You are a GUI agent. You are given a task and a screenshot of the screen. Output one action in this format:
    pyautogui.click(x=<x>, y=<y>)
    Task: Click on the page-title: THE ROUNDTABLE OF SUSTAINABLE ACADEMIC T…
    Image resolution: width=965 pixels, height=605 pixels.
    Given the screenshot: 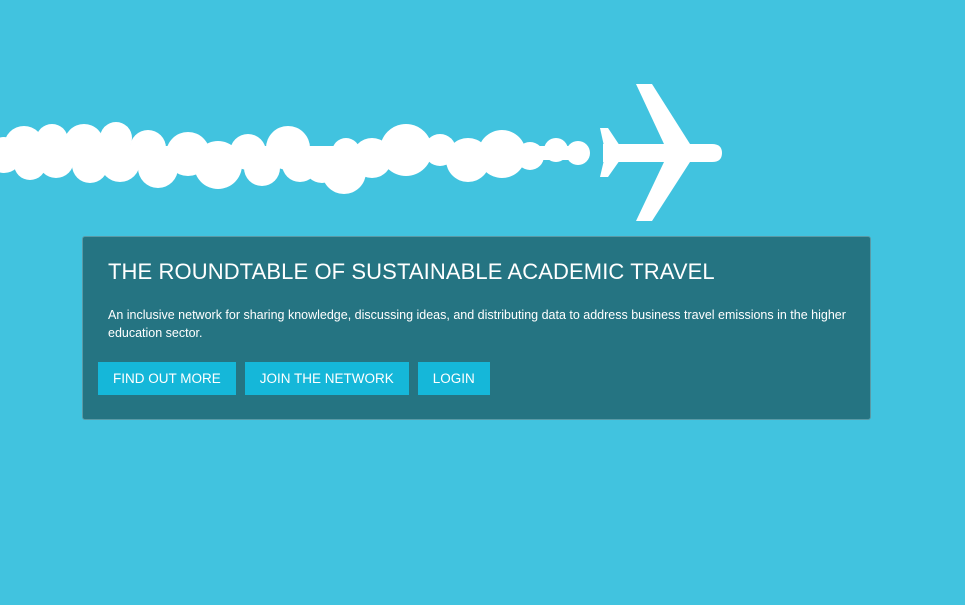 What is the action you would take?
    pyautogui.click(x=411, y=271)
    